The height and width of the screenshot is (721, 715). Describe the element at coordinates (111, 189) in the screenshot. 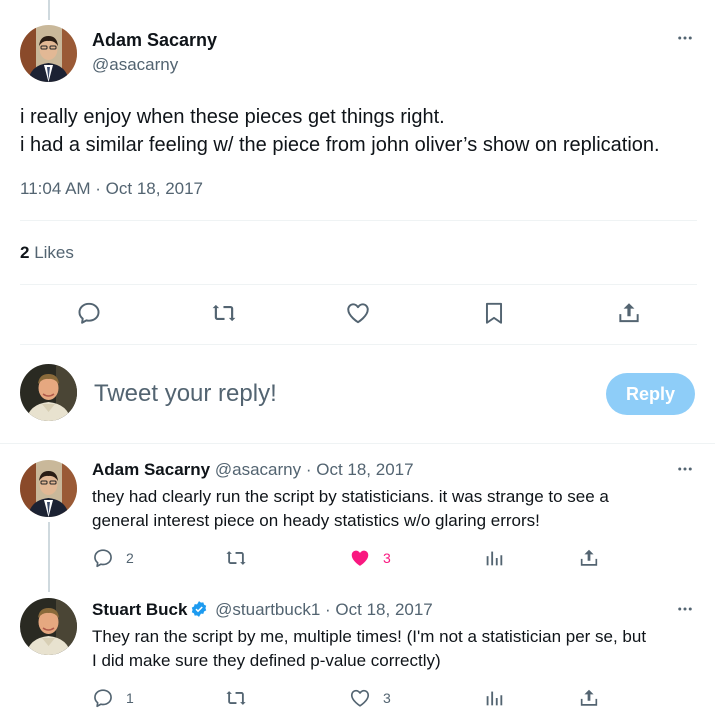

I see `tweet-timestamp: 11:04 AM · Oct 18, 2017` at that location.